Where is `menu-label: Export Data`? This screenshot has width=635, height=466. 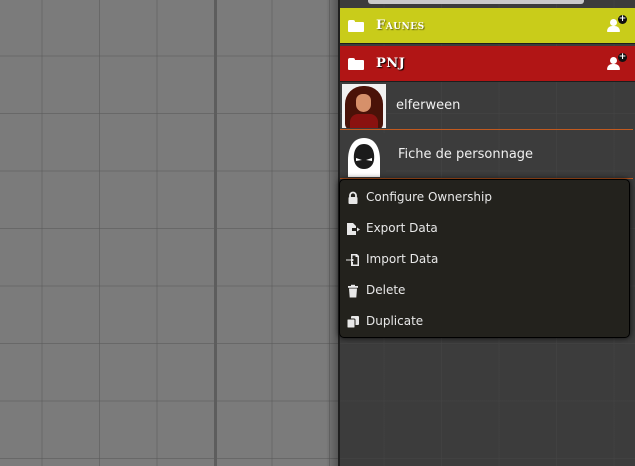
menu-label: Export Data is located at coordinates (402, 228).